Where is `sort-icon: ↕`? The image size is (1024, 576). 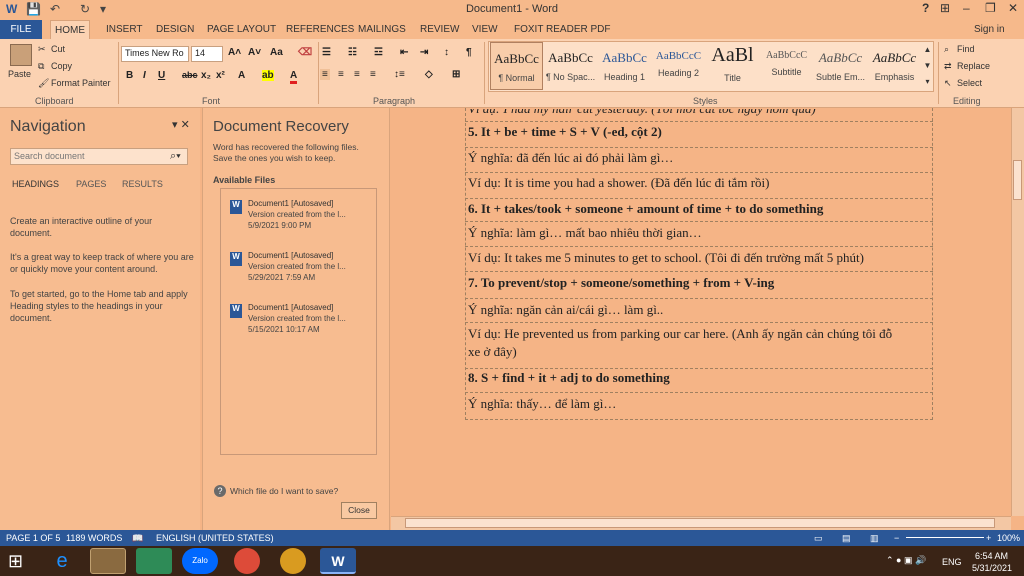
sort-icon: ↕ is located at coordinates (446, 52).